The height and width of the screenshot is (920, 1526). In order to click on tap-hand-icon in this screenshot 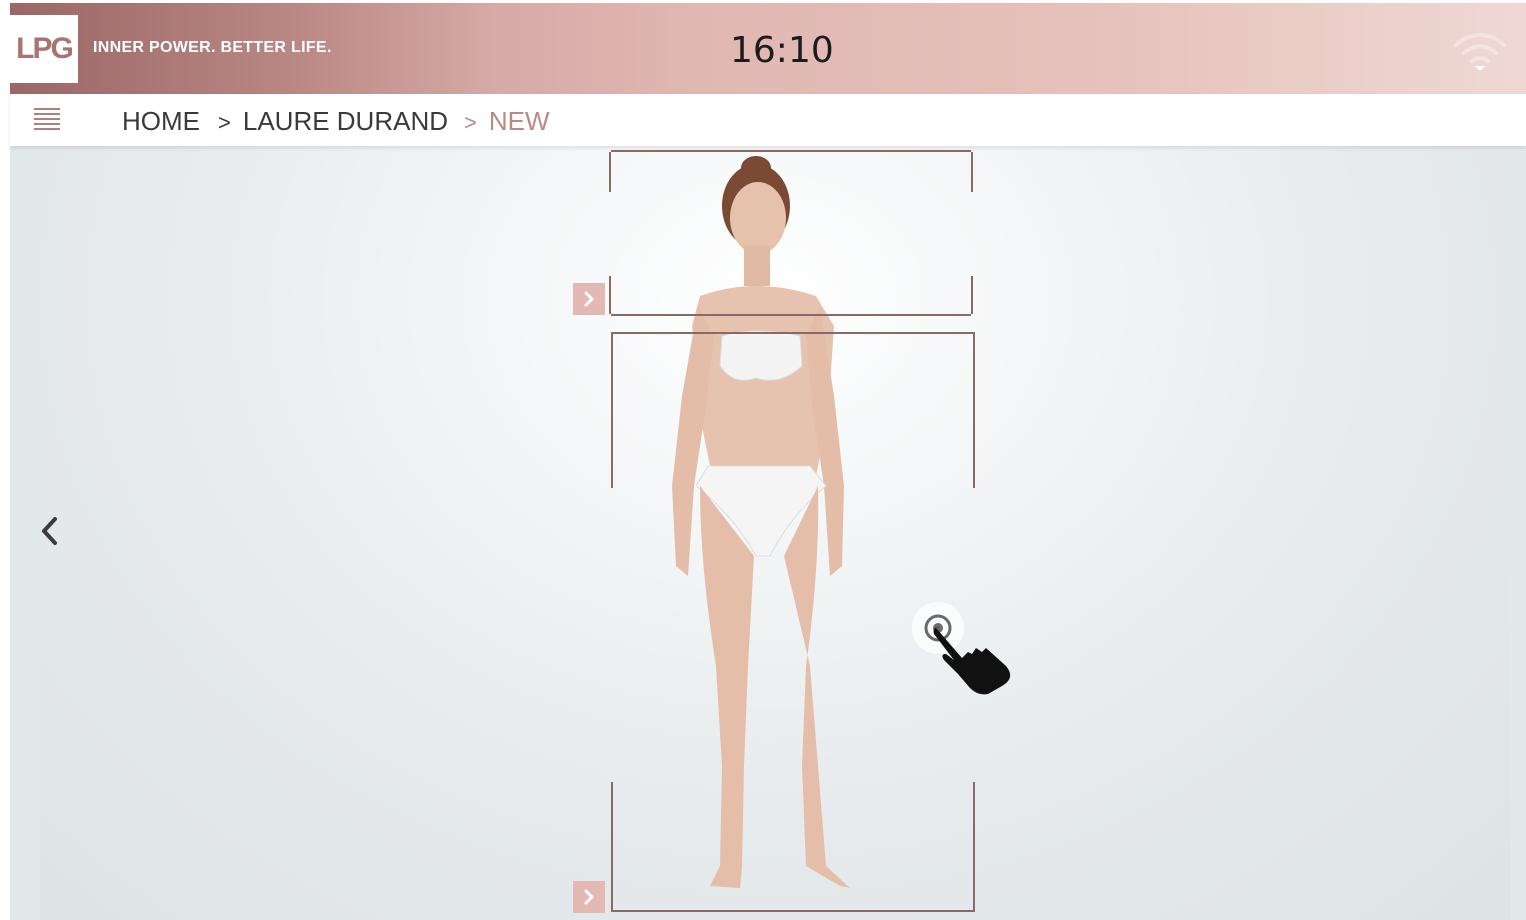, I will do `click(961, 648)`.